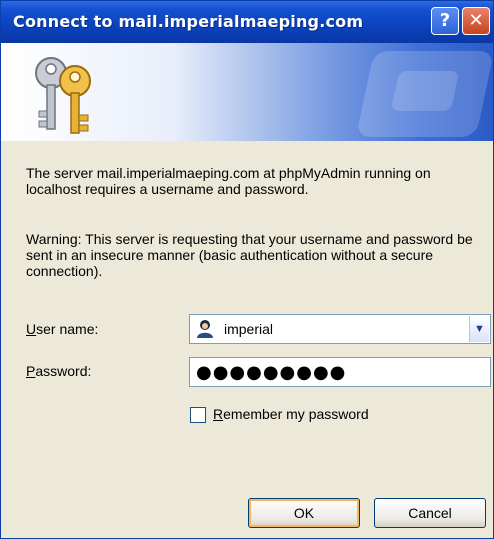  I want to click on remember-password-label: Remember my password, so click(291, 414).